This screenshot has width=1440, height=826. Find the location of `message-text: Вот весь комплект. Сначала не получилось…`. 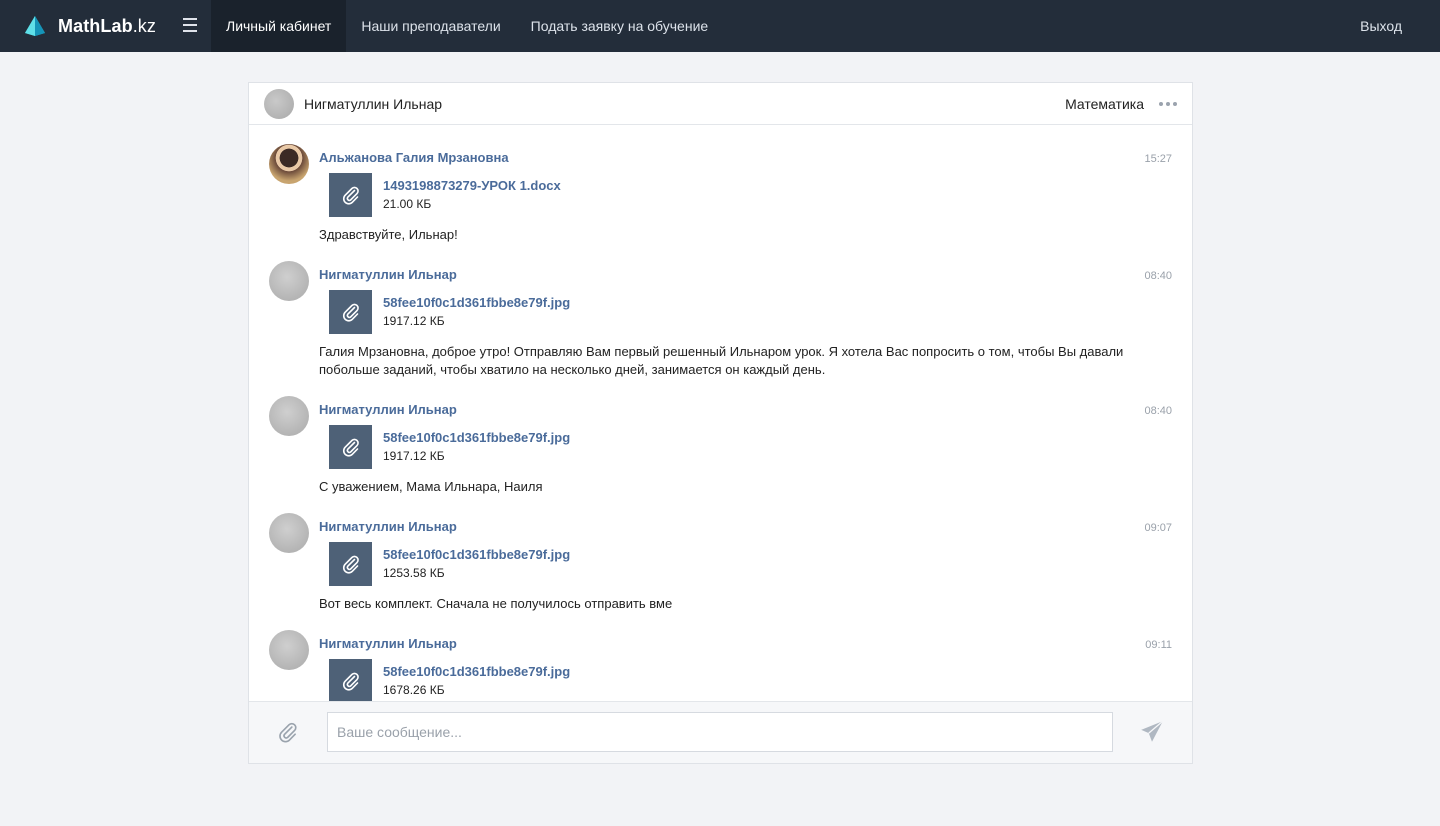

message-text: Вот весь комплект. Сначала не получилось… is located at coordinates (496, 603).